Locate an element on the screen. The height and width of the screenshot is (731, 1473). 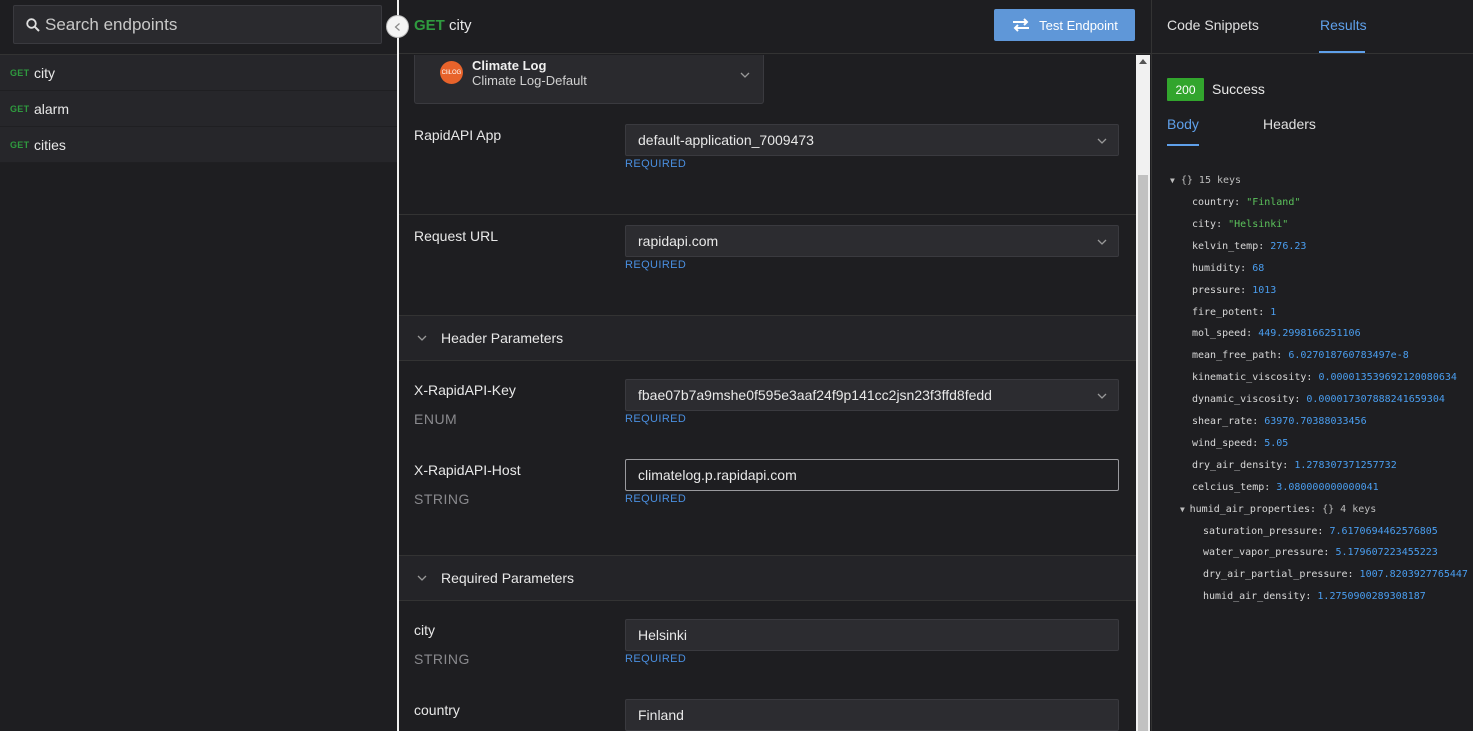
endpoint-name: city is located at coordinates (44, 72).